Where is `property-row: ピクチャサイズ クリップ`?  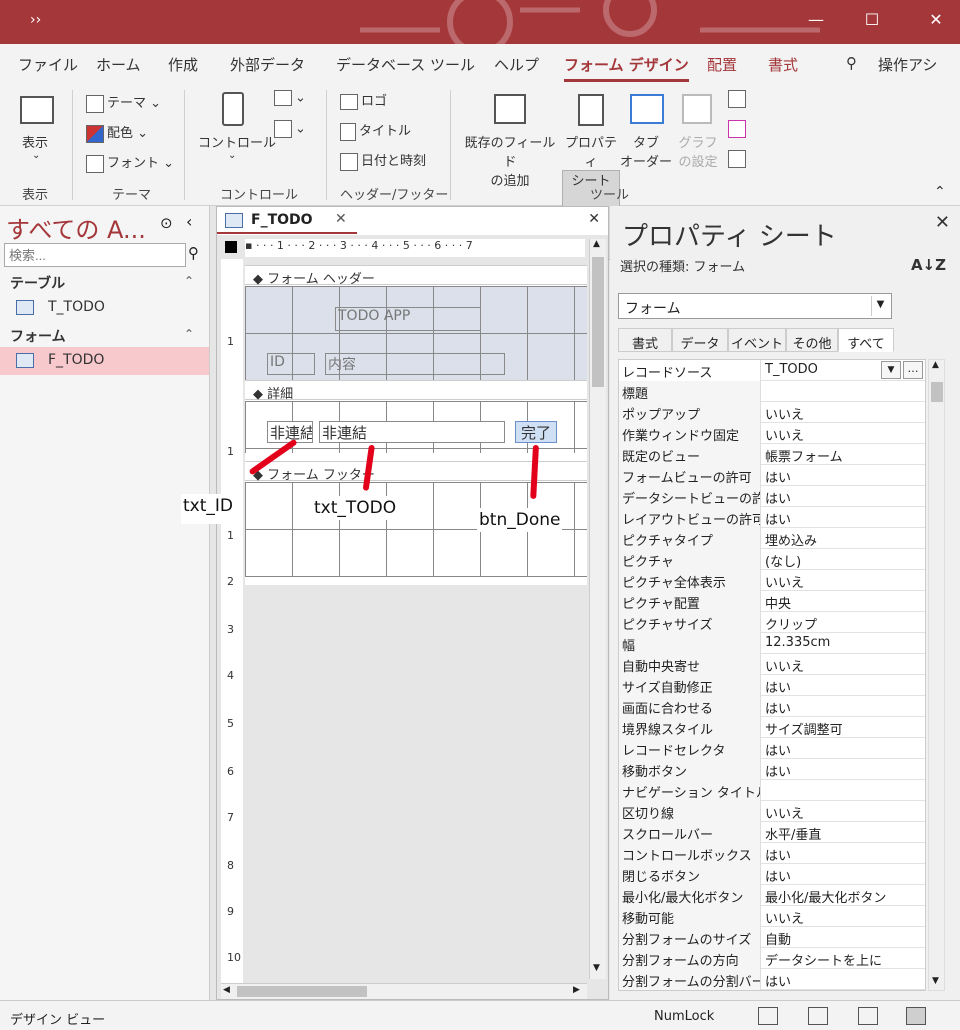 property-row: ピクチャサイズ クリップ is located at coordinates (772, 622).